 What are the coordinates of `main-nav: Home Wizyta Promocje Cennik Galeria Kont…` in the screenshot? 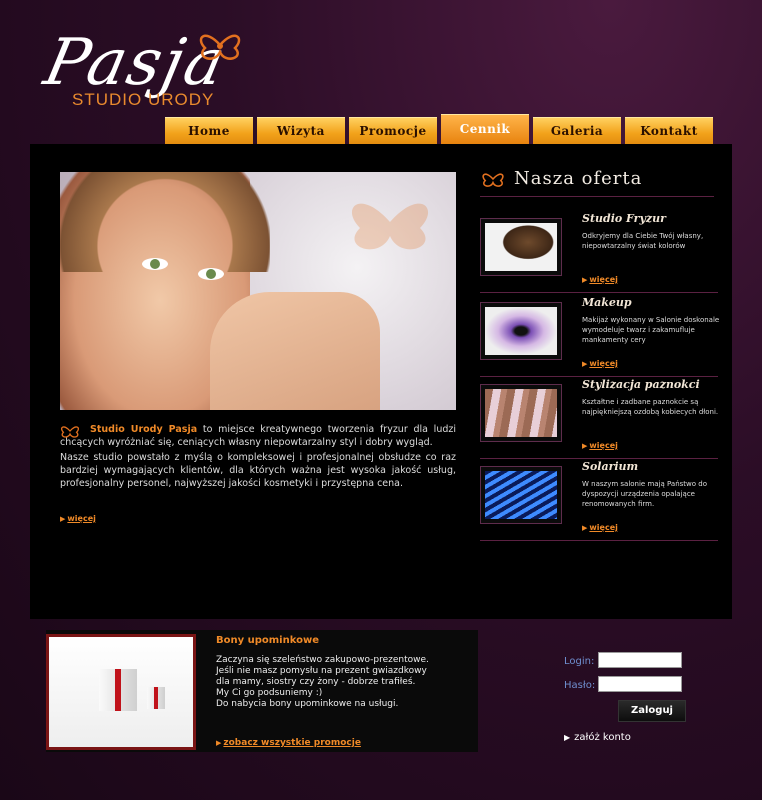 It's located at (441, 129).